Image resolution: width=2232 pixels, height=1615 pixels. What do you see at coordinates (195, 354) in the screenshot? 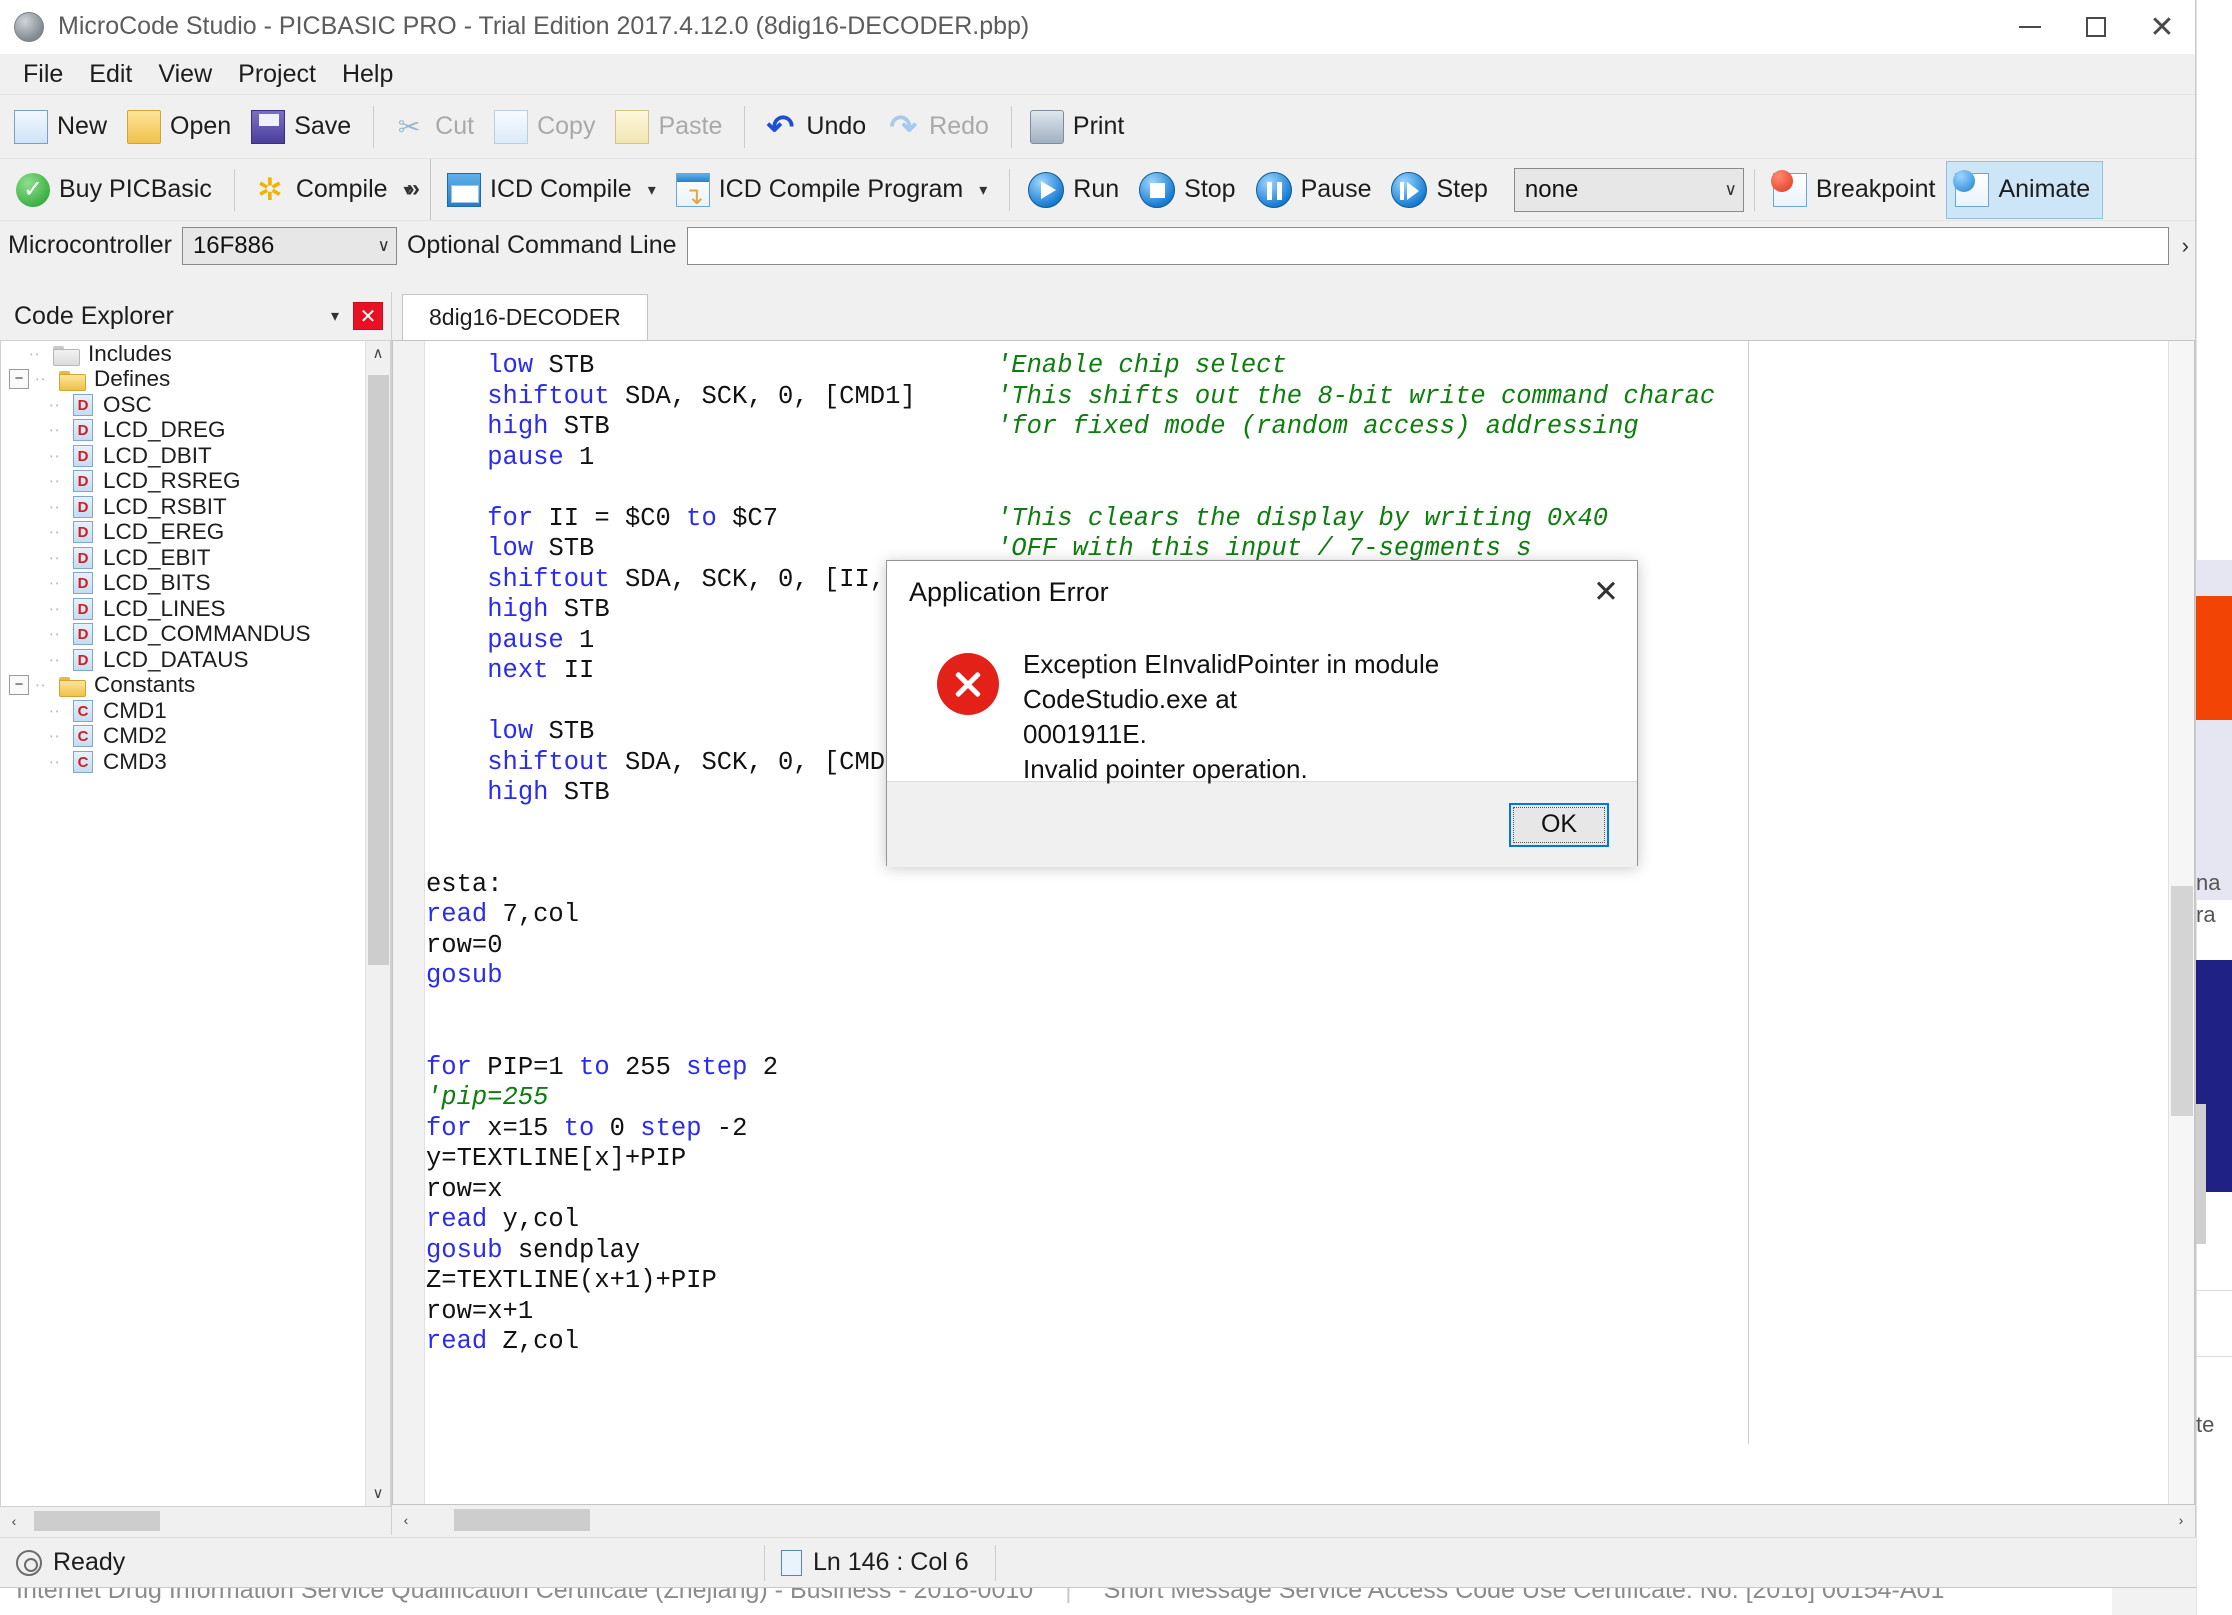
I see `tree-item-includes: ∙∙ Includes` at bounding box center [195, 354].